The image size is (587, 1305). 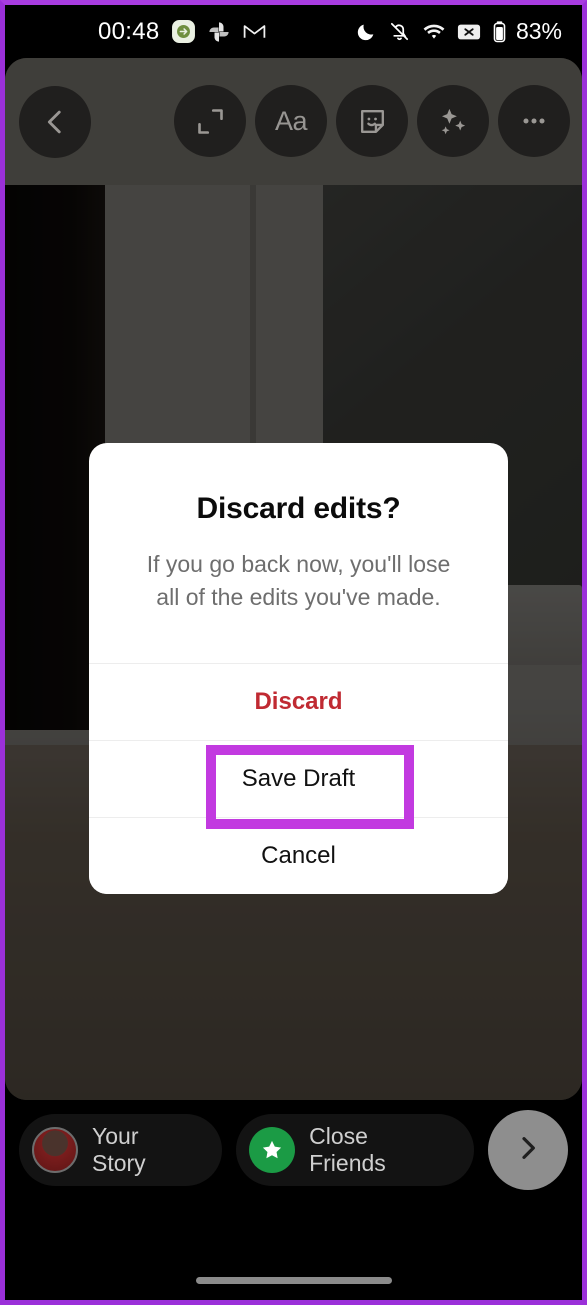 I want to click on status-clock: 00:48, so click(x=129, y=31).